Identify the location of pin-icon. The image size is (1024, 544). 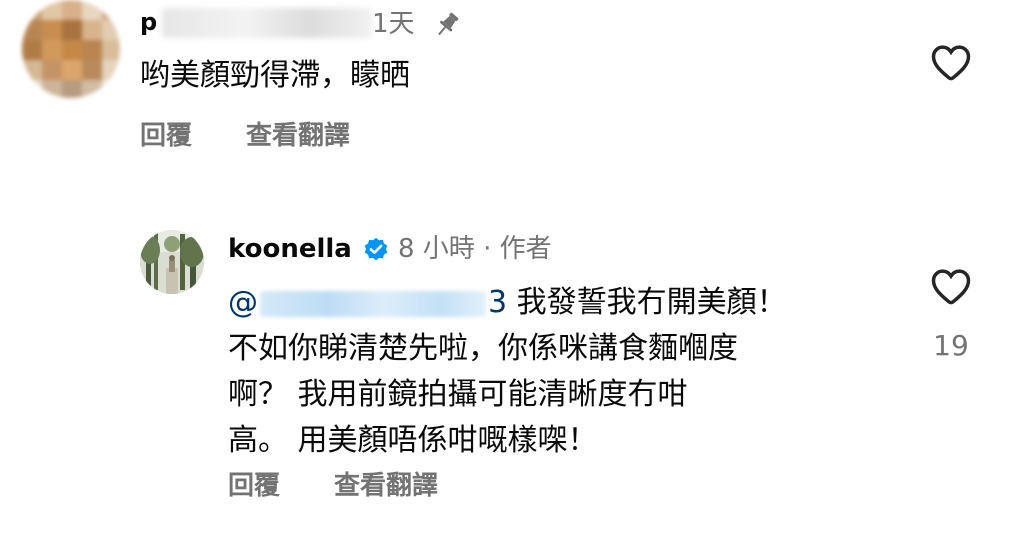
(448, 24).